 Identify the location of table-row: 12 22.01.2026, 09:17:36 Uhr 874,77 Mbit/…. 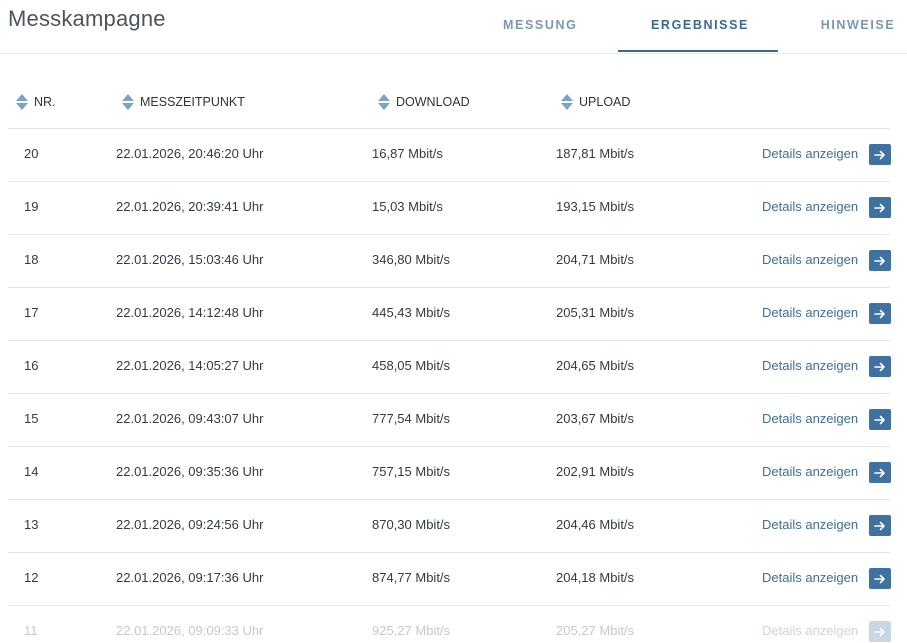
(449, 579).